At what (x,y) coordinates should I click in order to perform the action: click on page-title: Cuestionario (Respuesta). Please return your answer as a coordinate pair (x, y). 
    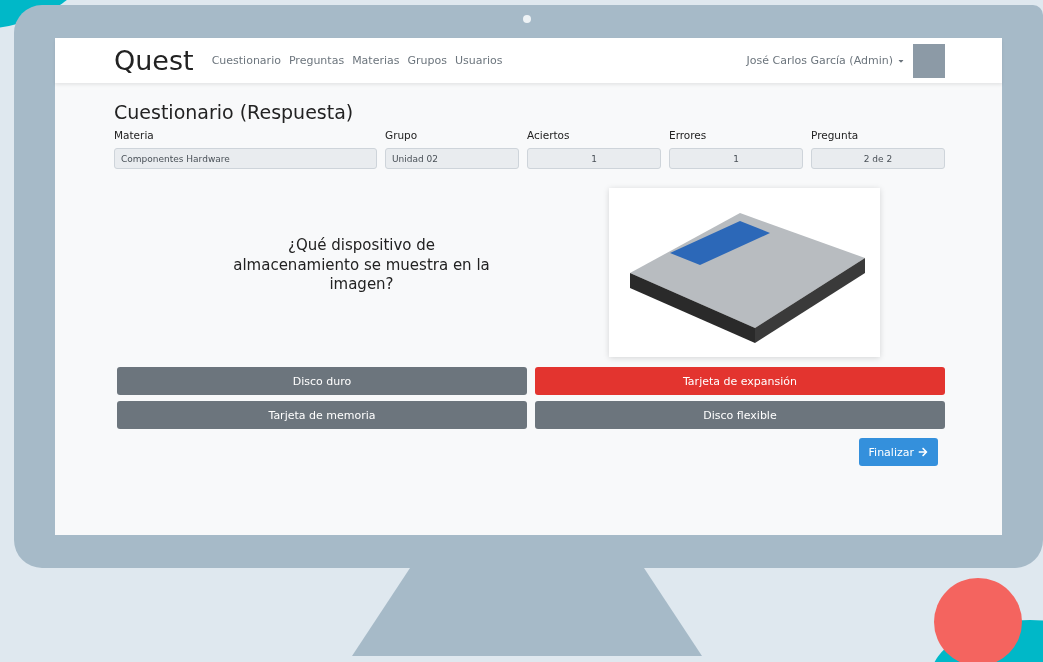
    Looking at the image, I should click on (234, 112).